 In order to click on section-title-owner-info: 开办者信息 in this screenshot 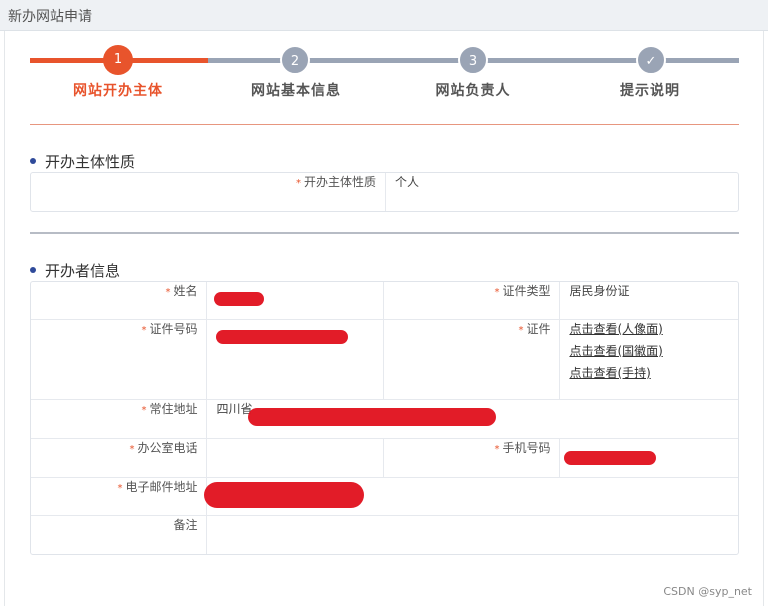, I will do `click(75, 270)`.